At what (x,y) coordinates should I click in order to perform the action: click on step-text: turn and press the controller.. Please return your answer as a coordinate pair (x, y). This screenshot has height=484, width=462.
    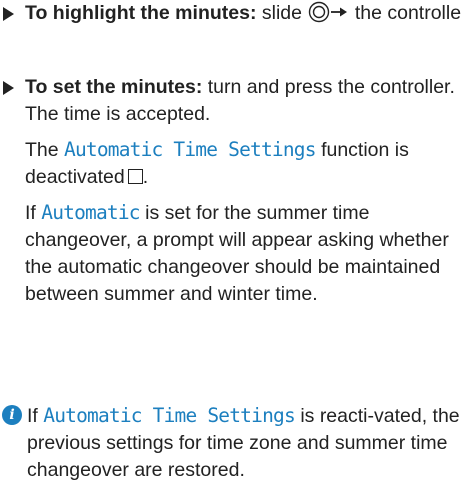
    Looking at the image, I should click on (331, 87).